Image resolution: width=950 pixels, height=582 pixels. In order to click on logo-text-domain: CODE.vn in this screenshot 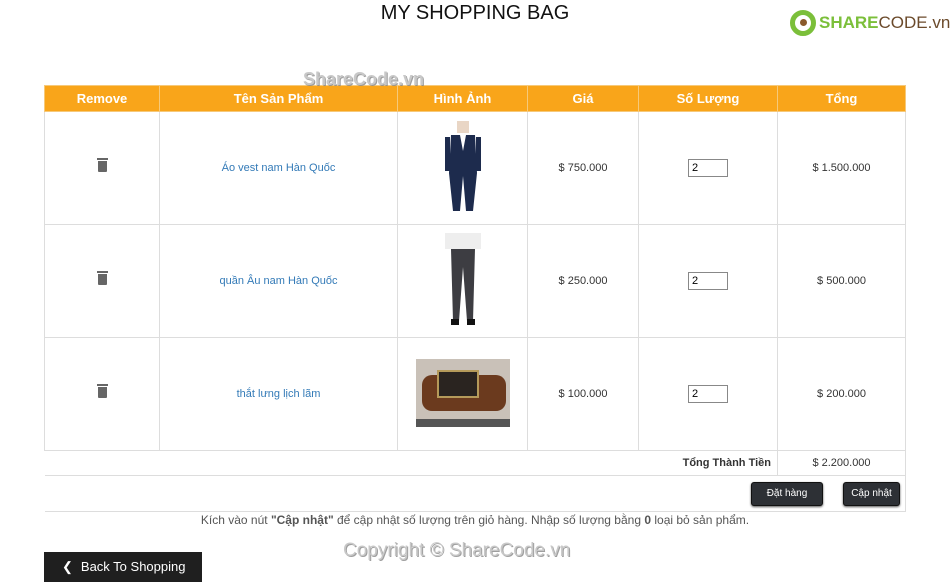, I will do `click(914, 22)`.